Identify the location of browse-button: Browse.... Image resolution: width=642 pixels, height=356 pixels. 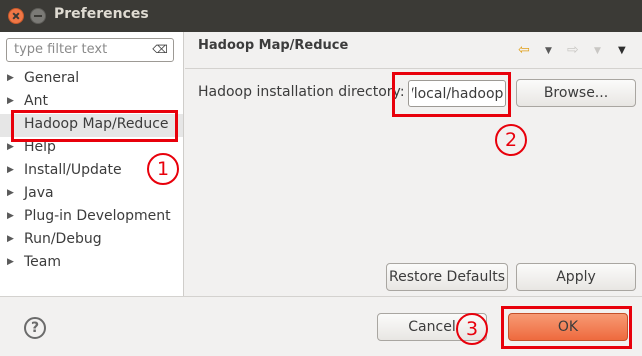
(576, 93).